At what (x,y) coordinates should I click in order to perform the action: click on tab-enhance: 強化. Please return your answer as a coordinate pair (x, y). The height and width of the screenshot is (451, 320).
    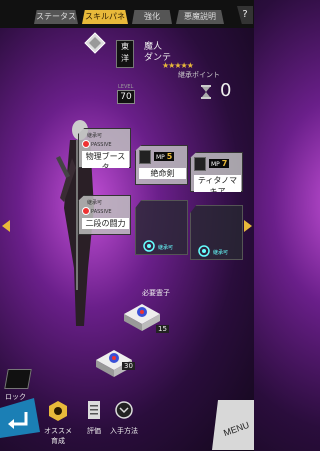
    Looking at the image, I should click on (152, 17).